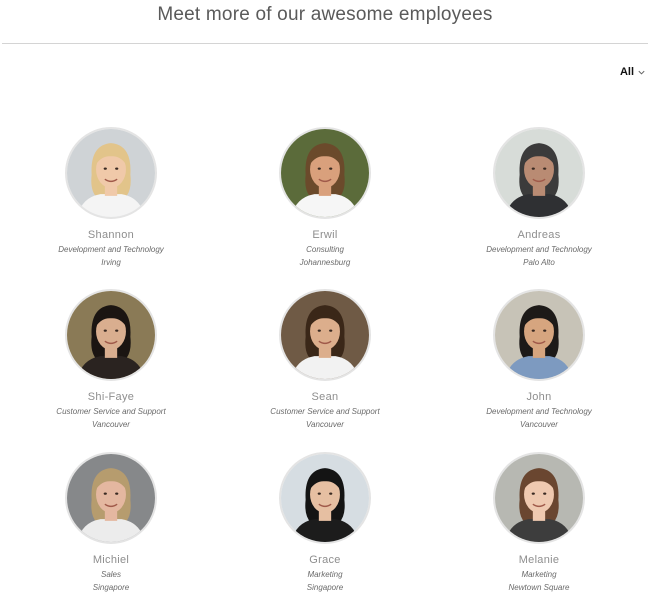  Describe the element at coordinates (539, 587) in the screenshot. I see `employee-location: Newtown Square` at that location.